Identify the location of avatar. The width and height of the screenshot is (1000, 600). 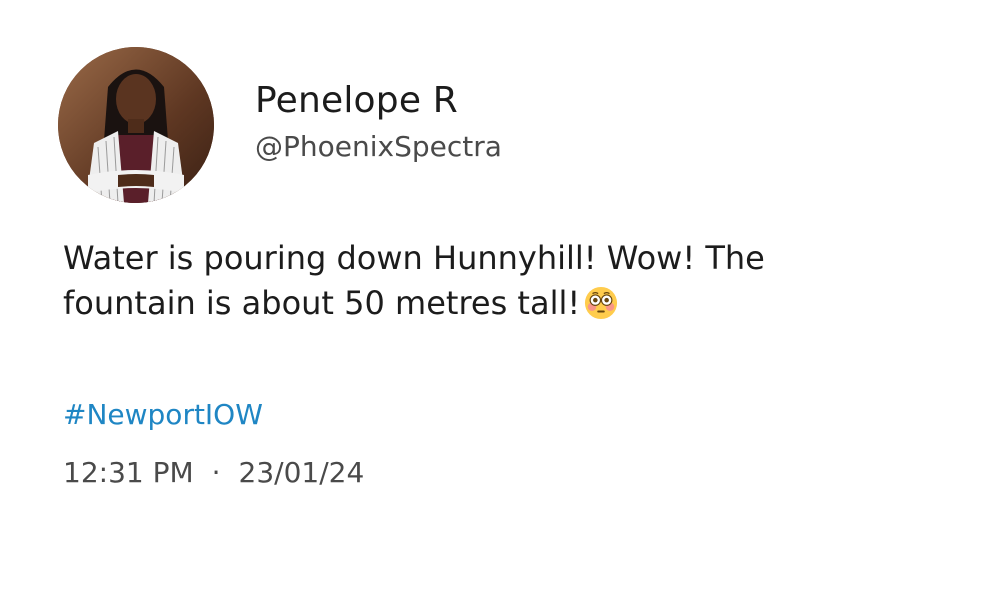
(136, 125).